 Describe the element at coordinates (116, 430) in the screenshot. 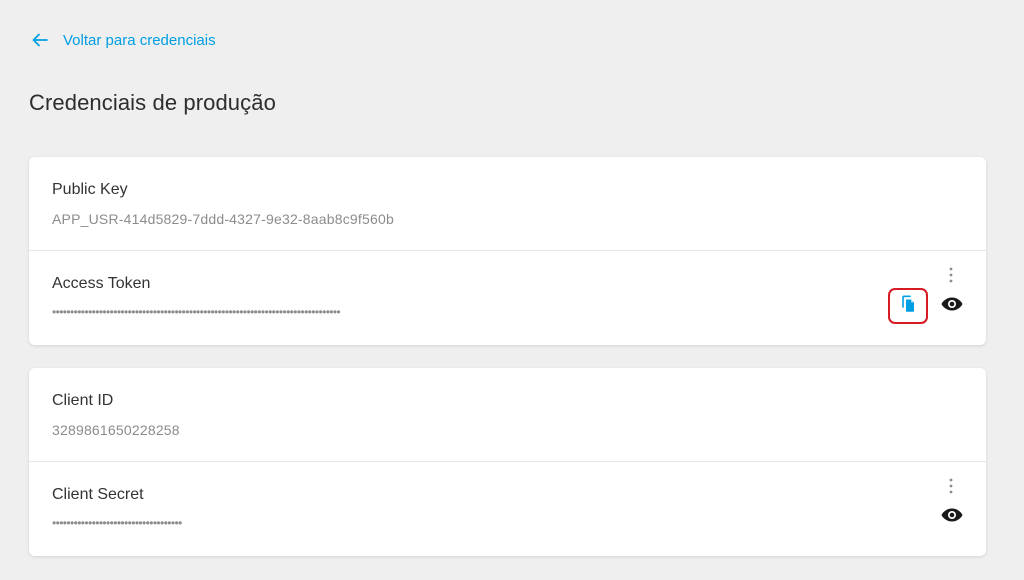

I see `client-id-value: 3289861650228258` at that location.